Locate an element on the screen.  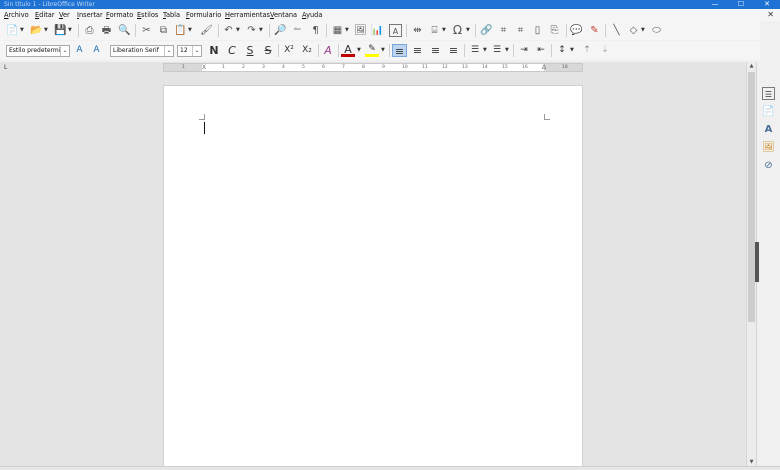
highlight-dropdown-arrow: ▼ is located at coordinates (383, 50).